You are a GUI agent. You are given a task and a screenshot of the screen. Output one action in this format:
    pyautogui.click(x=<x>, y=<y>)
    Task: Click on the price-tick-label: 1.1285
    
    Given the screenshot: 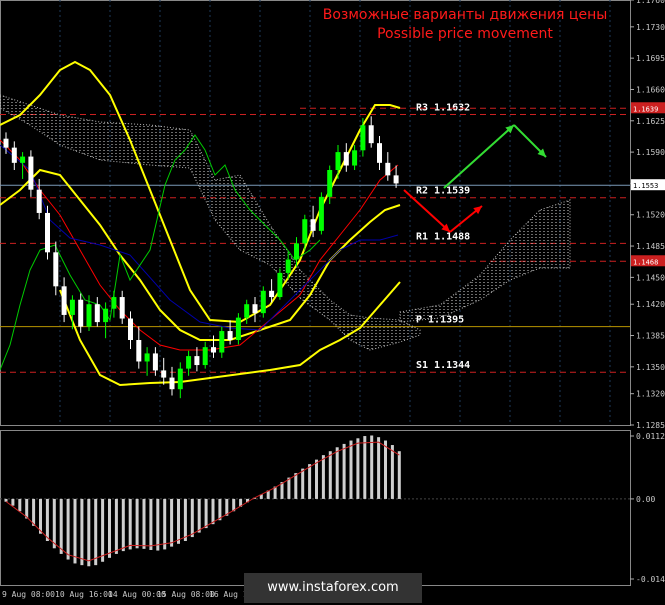 What is the action you would take?
    pyautogui.click(x=650, y=425)
    